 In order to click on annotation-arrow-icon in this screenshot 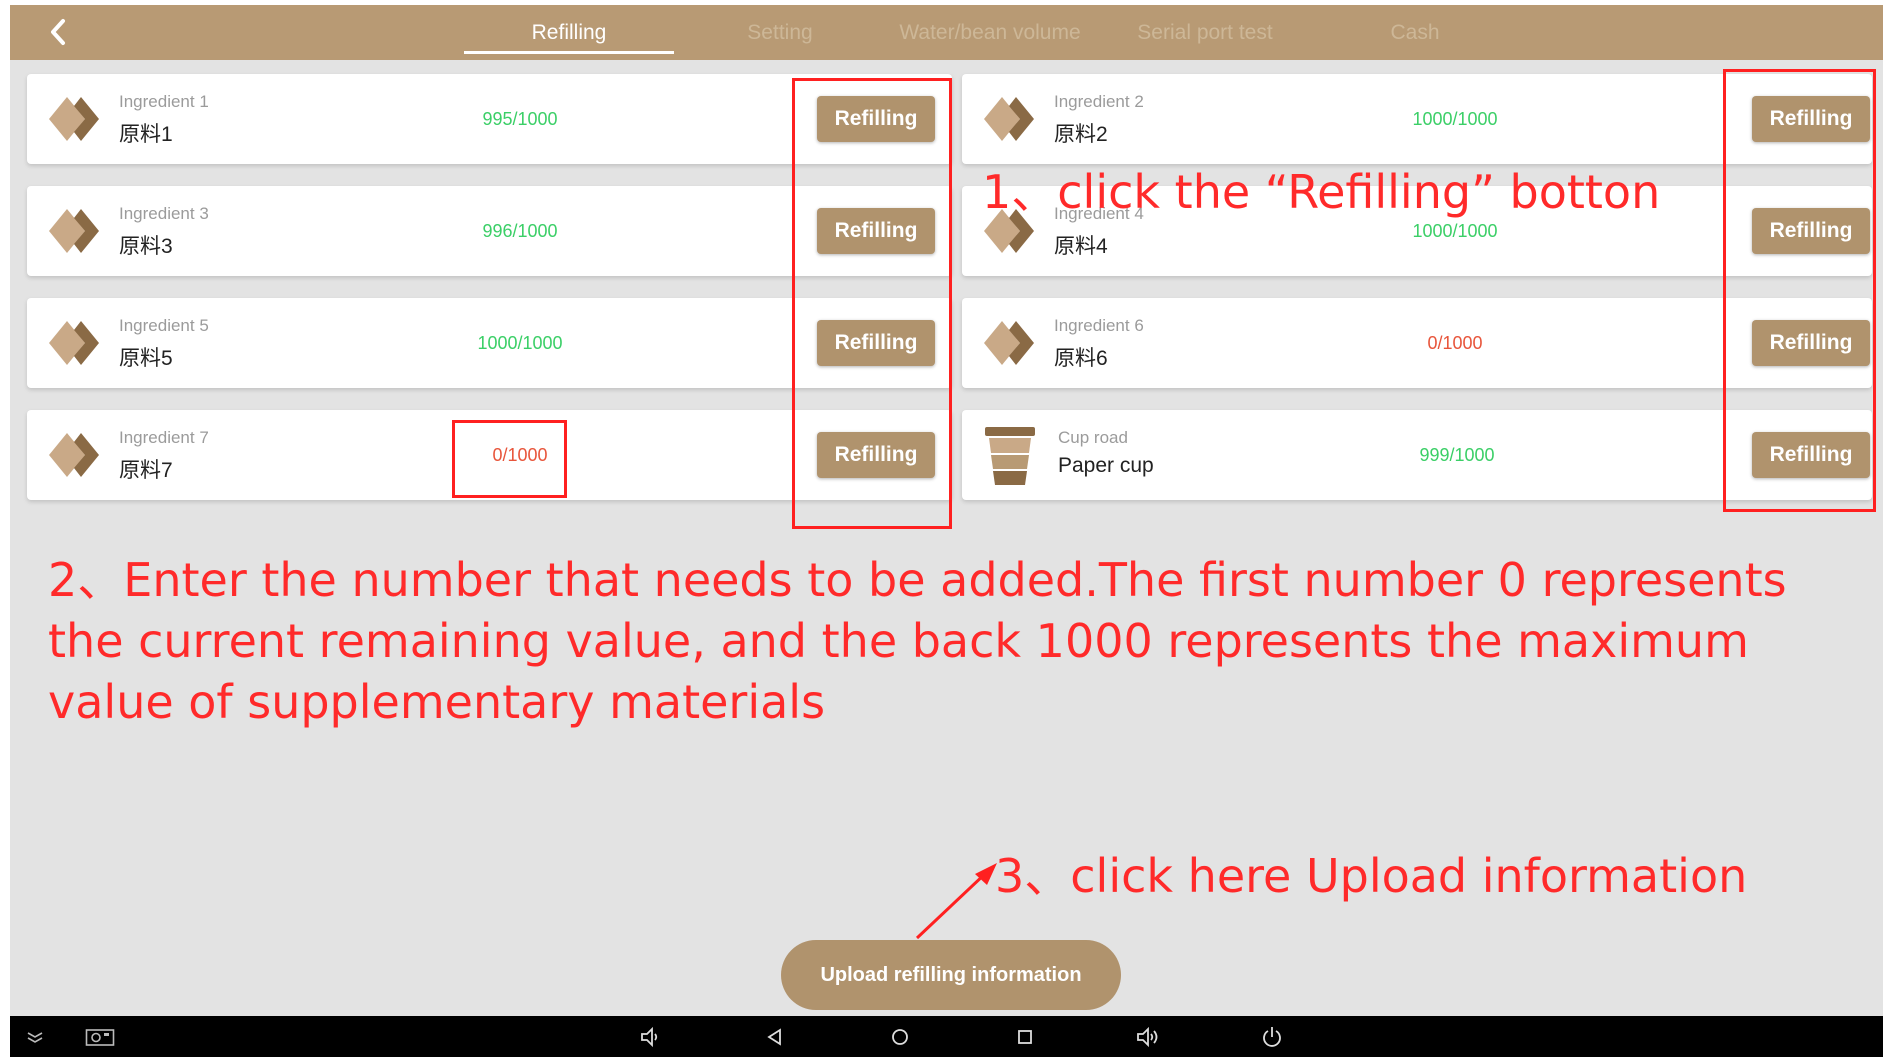, I will do `click(956, 901)`.